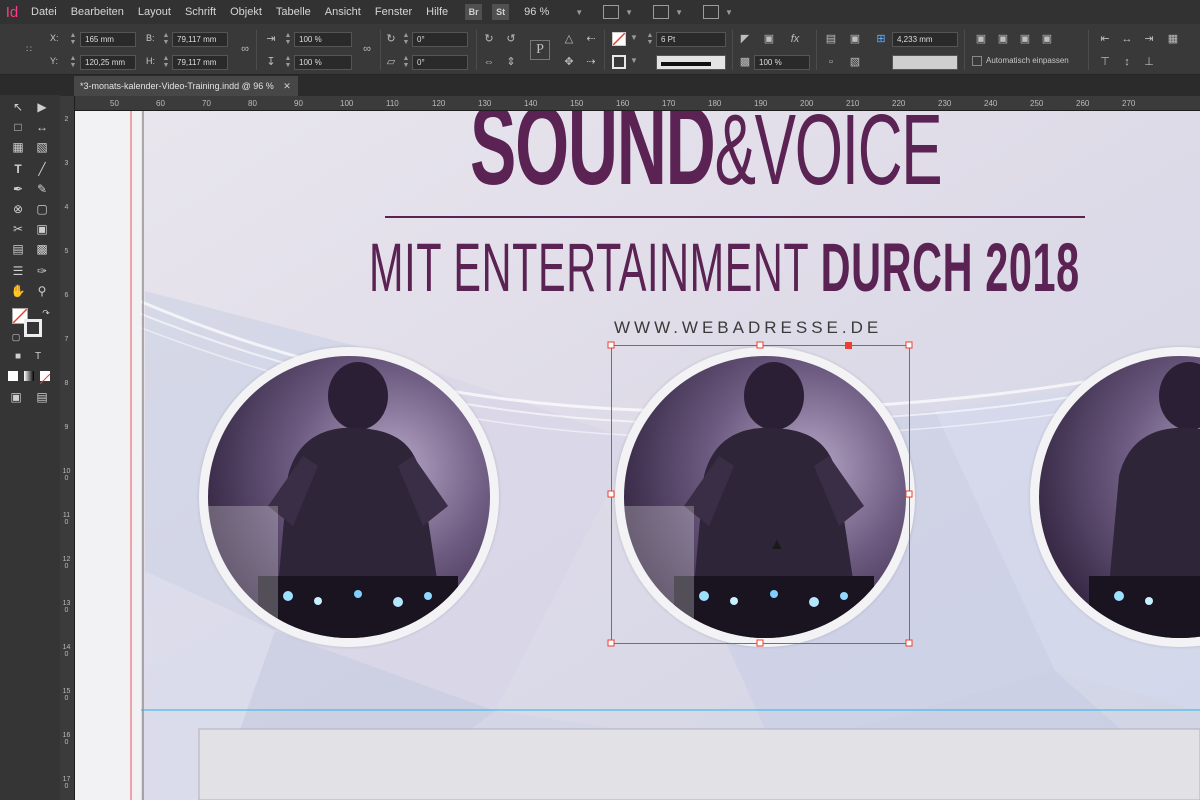  Describe the element at coordinates (18, 209) in the screenshot. I see `ellipse-frame-tool-icon: ⊗` at that location.